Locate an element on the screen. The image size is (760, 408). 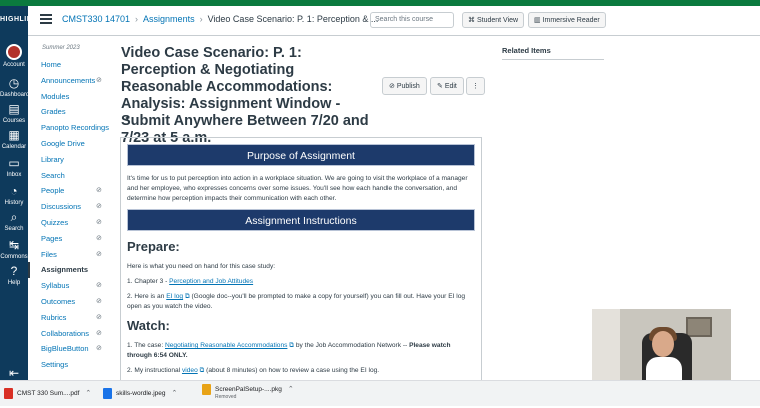
download-item-2: skills-wordle.jpeg ⌃ is located at coordinates (140, 398).